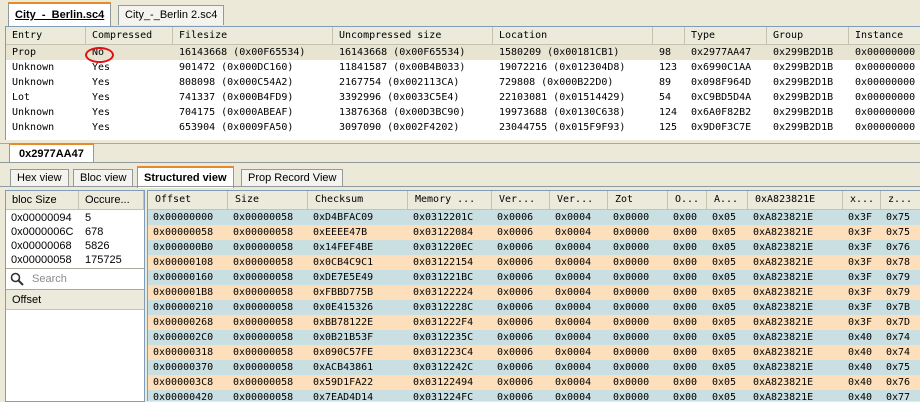 This screenshot has height=402, width=920. What do you see at coordinates (898, 232) in the screenshot?
I see `struct-cell: 0x75` at bounding box center [898, 232].